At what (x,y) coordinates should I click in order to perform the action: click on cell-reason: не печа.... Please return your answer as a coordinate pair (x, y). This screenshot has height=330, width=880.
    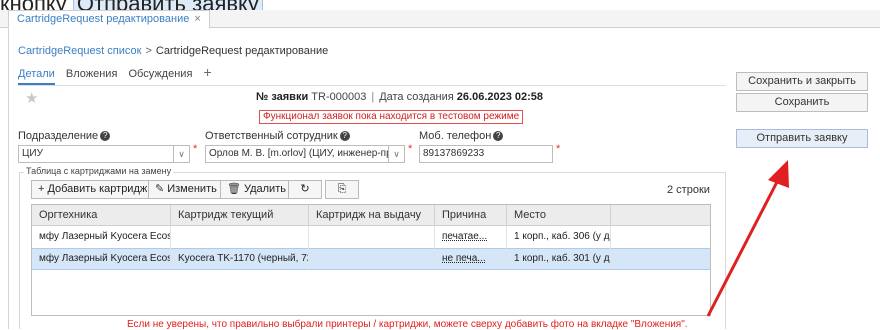
    Looking at the image, I should click on (471, 259).